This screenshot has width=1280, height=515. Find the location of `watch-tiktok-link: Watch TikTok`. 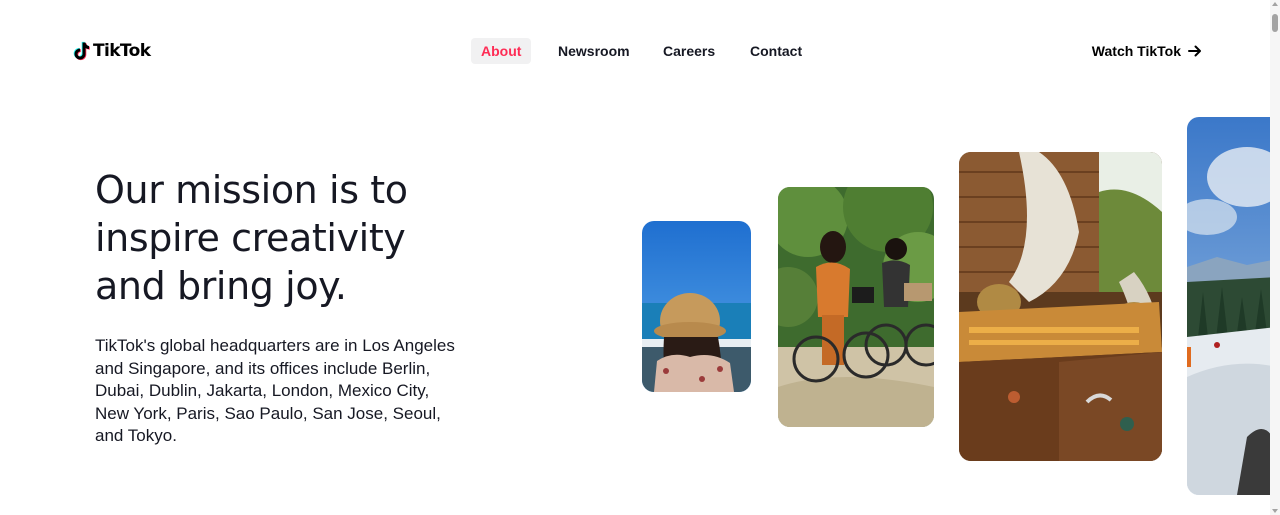

watch-tiktok-link: Watch TikTok is located at coordinates (1147, 51).